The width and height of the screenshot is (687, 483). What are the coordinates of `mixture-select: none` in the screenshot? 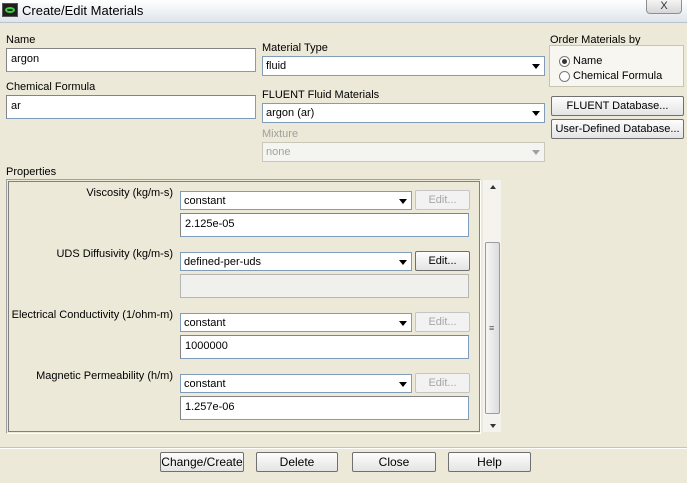 It's located at (403, 152).